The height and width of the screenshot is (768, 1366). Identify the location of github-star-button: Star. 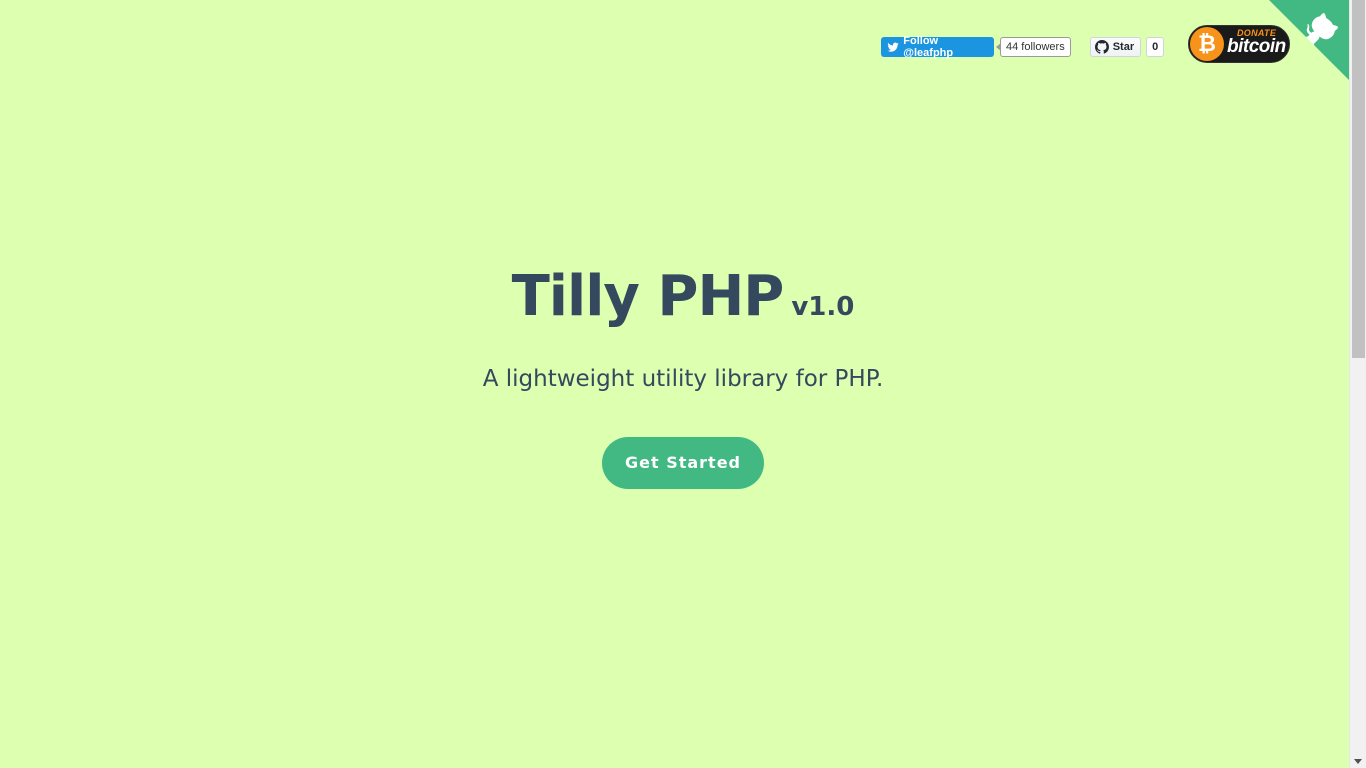
(1115, 47).